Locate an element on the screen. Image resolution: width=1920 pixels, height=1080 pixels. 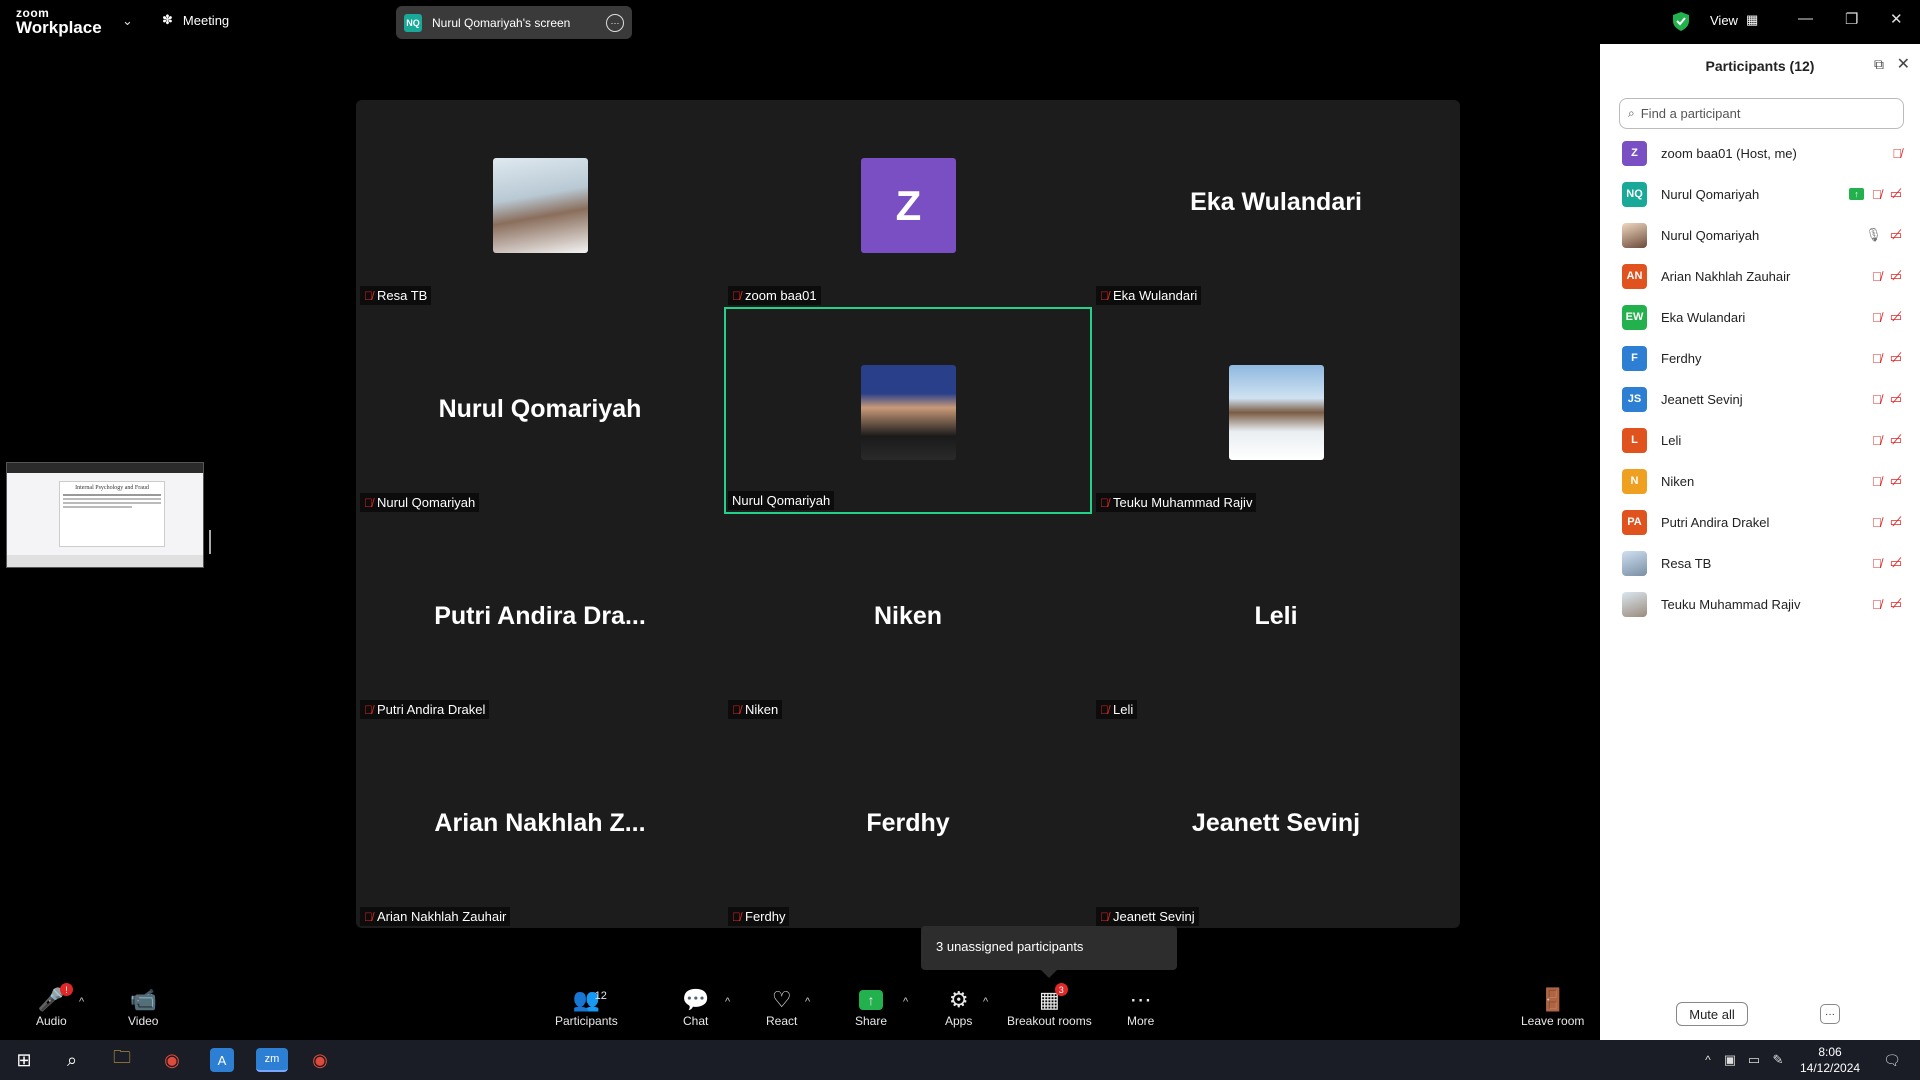
participant-row: L Leli 🎙̸ ▭̸ is located at coordinates (1767, 440).